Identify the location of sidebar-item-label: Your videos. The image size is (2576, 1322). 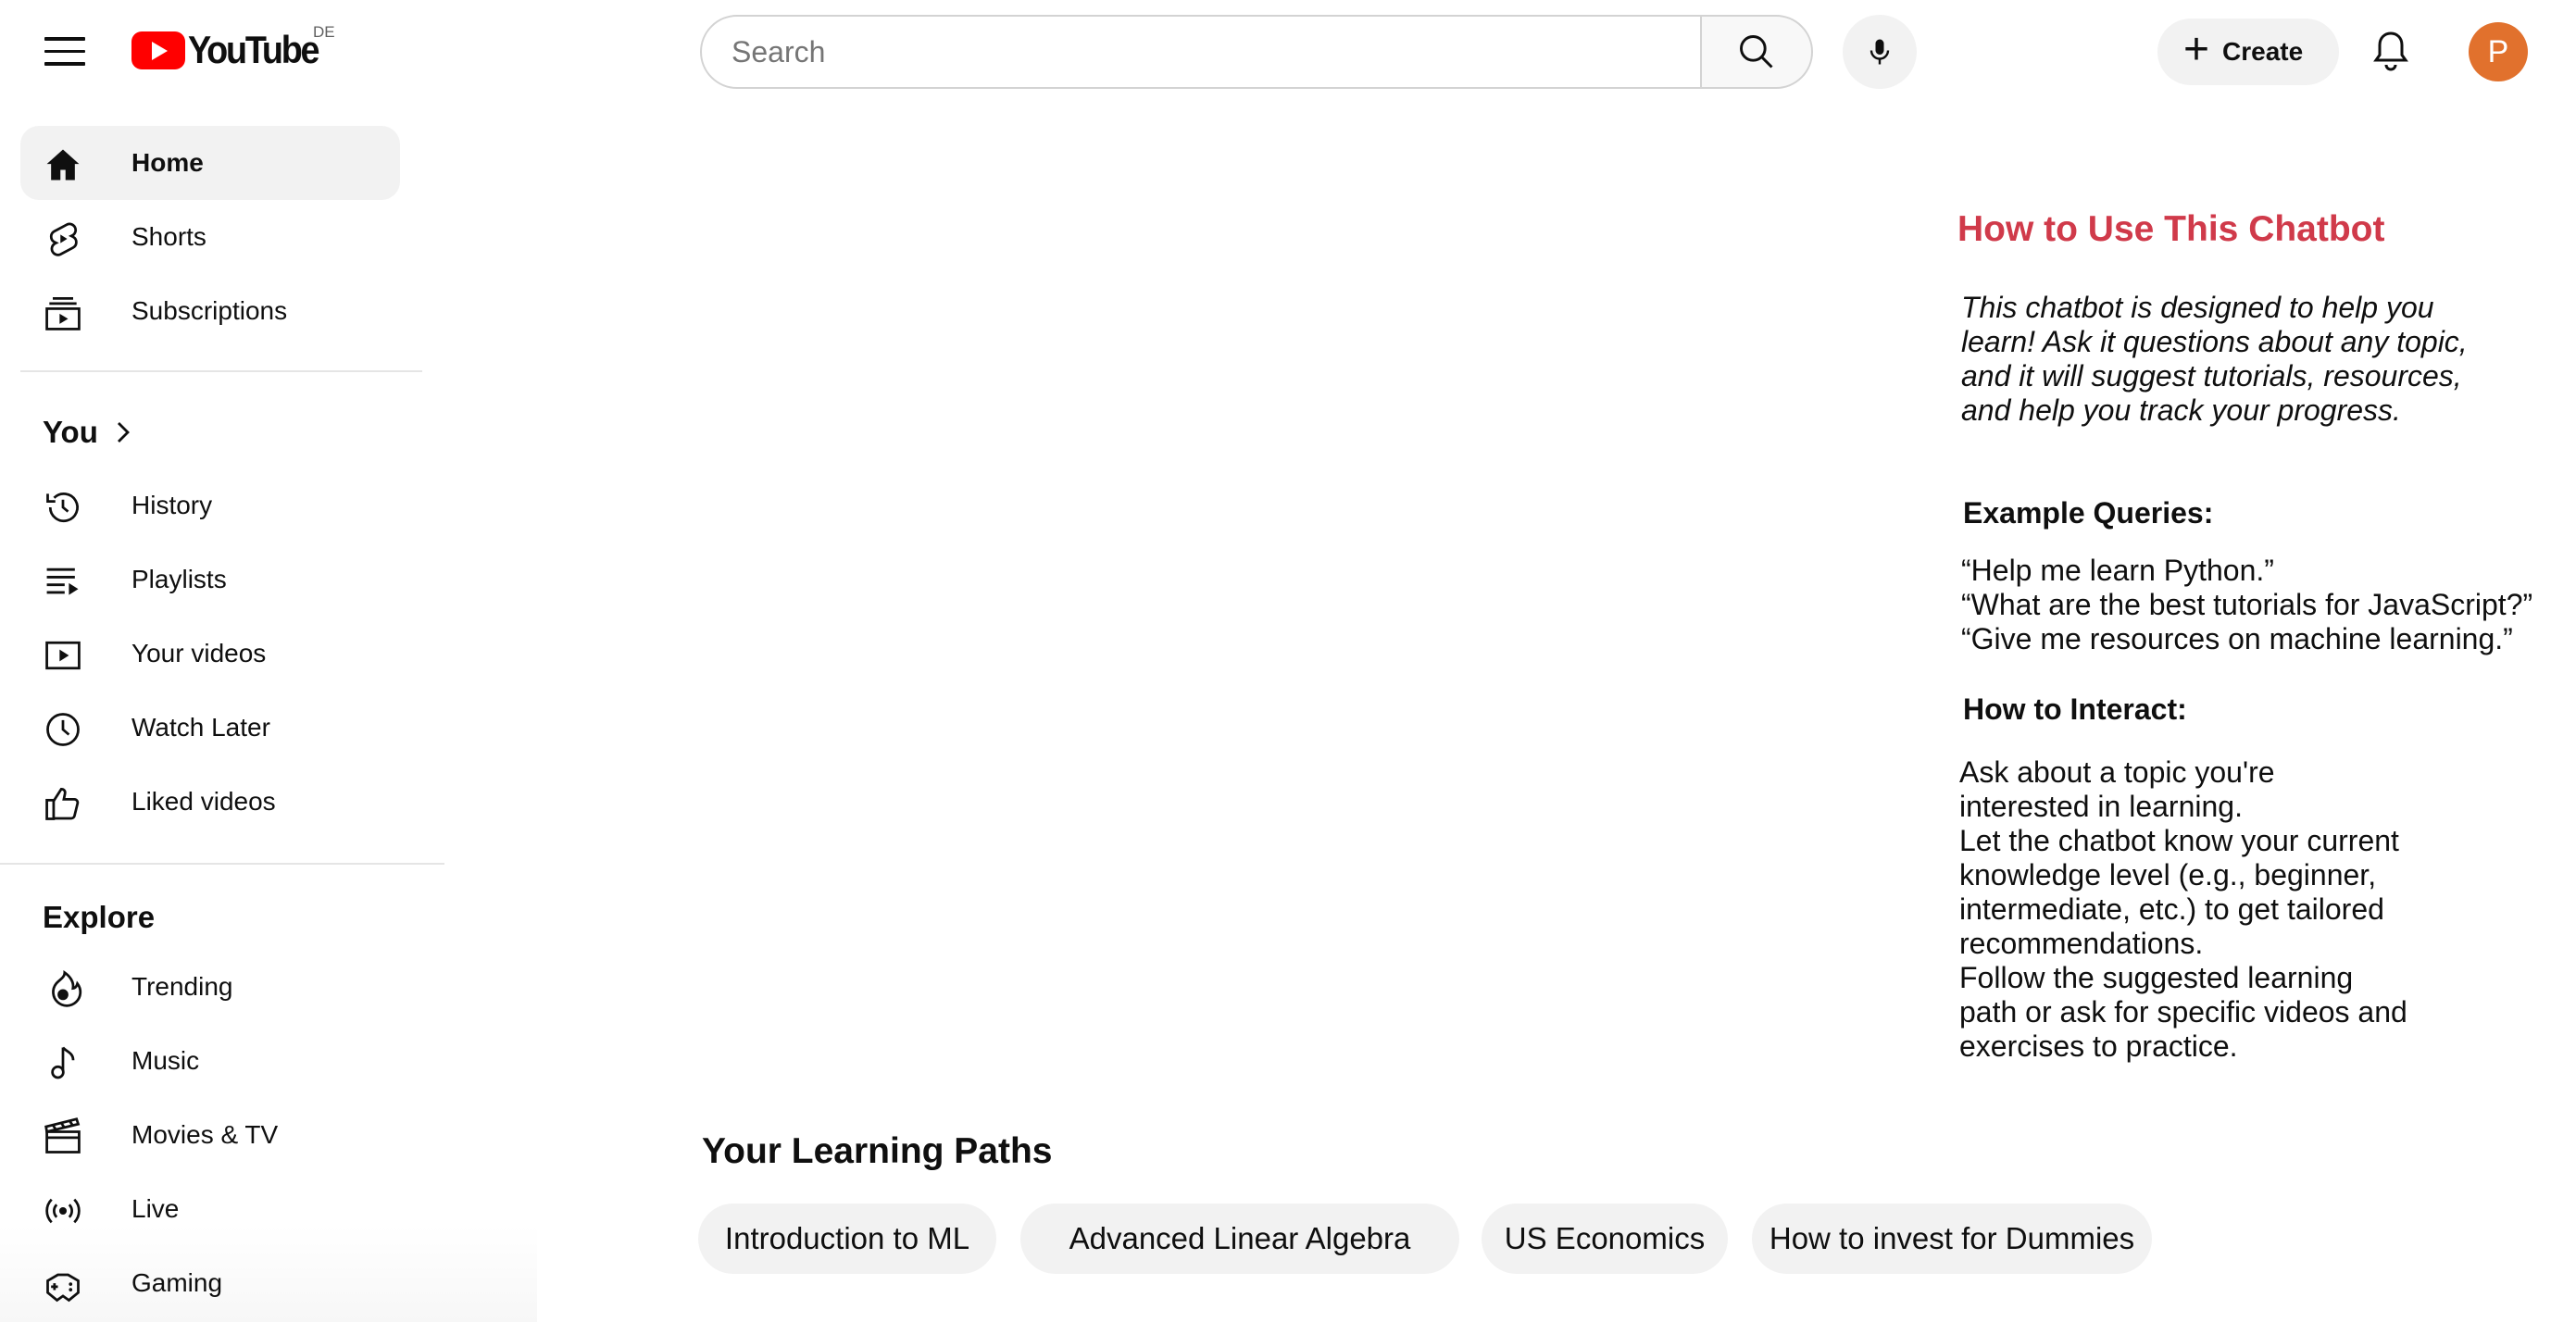
(199, 653).